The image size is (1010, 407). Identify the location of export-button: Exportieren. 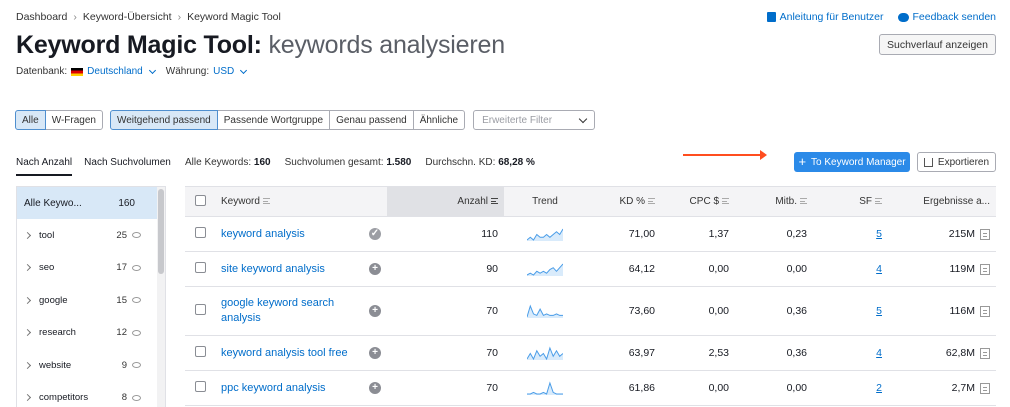
(956, 162).